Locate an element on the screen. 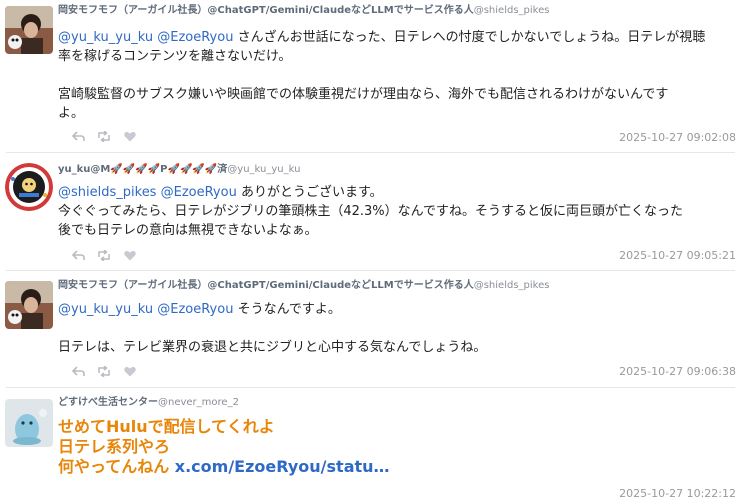 The height and width of the screenshot is (504, 741). post-text-line: さんざんお世話になった、日テレへの忖度でしかないでしょうね。日テレが視聴 is located at coordinates (469, 37).